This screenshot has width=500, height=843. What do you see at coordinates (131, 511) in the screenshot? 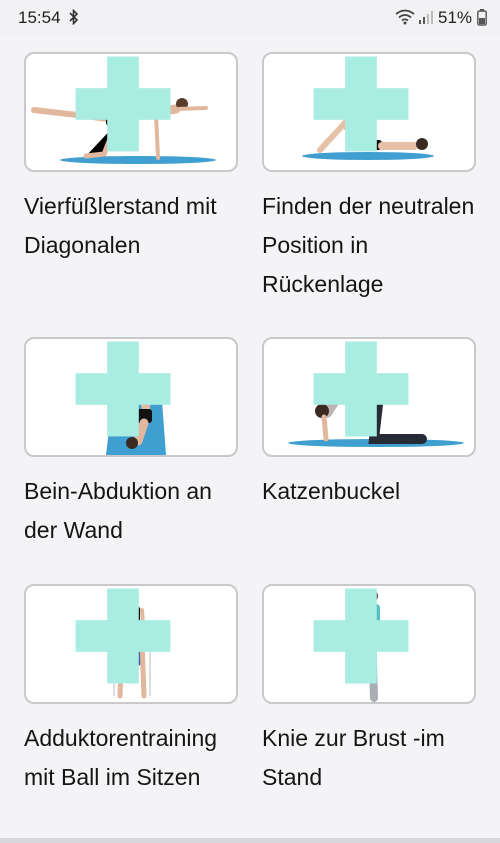
I see `exercise-title: Bein-Abduktion an der Wand` at bounding box center [131, 511].